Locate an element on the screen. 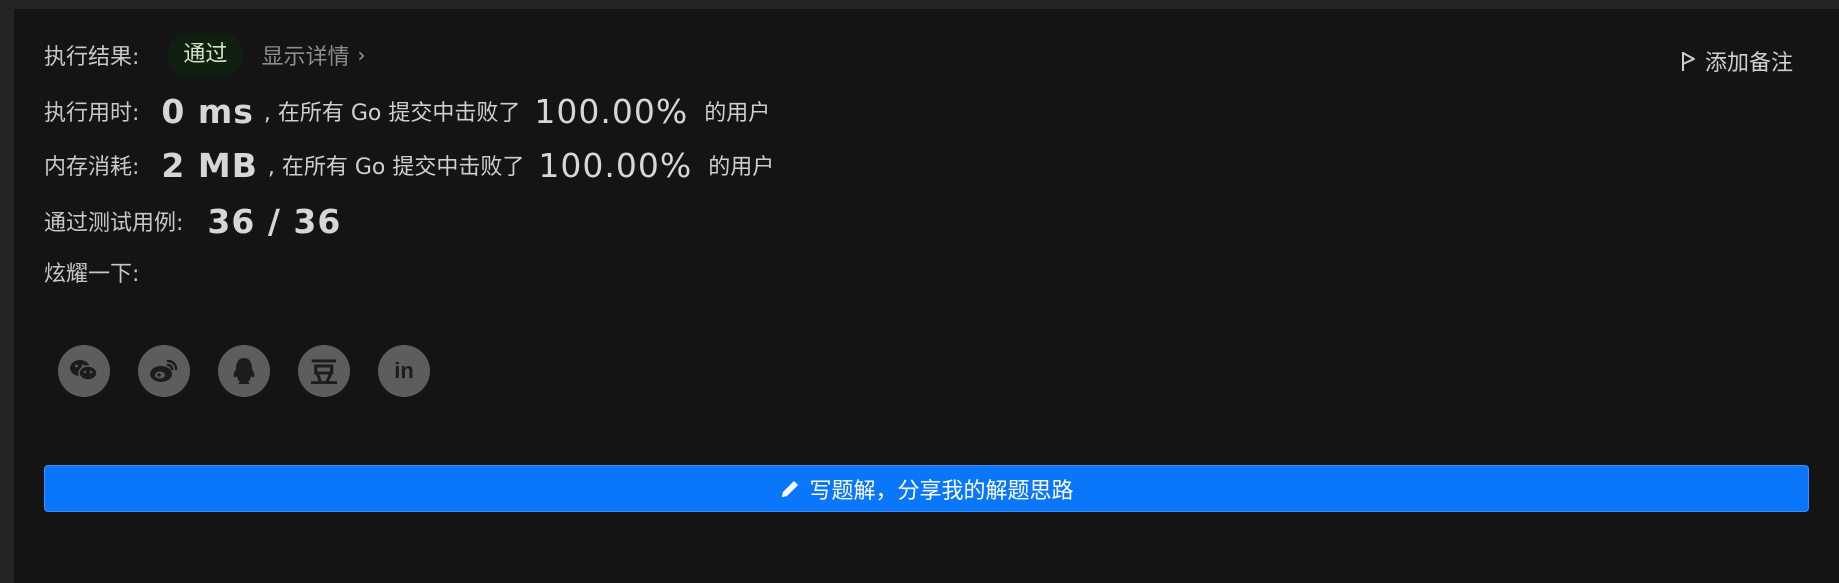 Image resolution: width=1839 pixels, height=583 pixels. memory-value: 2 MB is located at coordinates (209, 165).